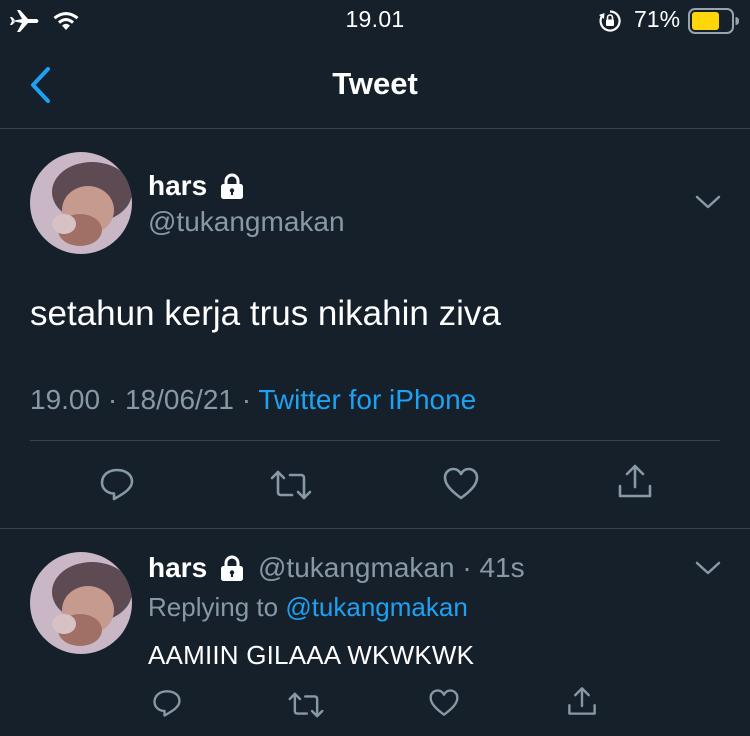  I want to click on tweet-meta: 19.00 · 18/06/21 · Twitter for iPhone, so click(253, 400).